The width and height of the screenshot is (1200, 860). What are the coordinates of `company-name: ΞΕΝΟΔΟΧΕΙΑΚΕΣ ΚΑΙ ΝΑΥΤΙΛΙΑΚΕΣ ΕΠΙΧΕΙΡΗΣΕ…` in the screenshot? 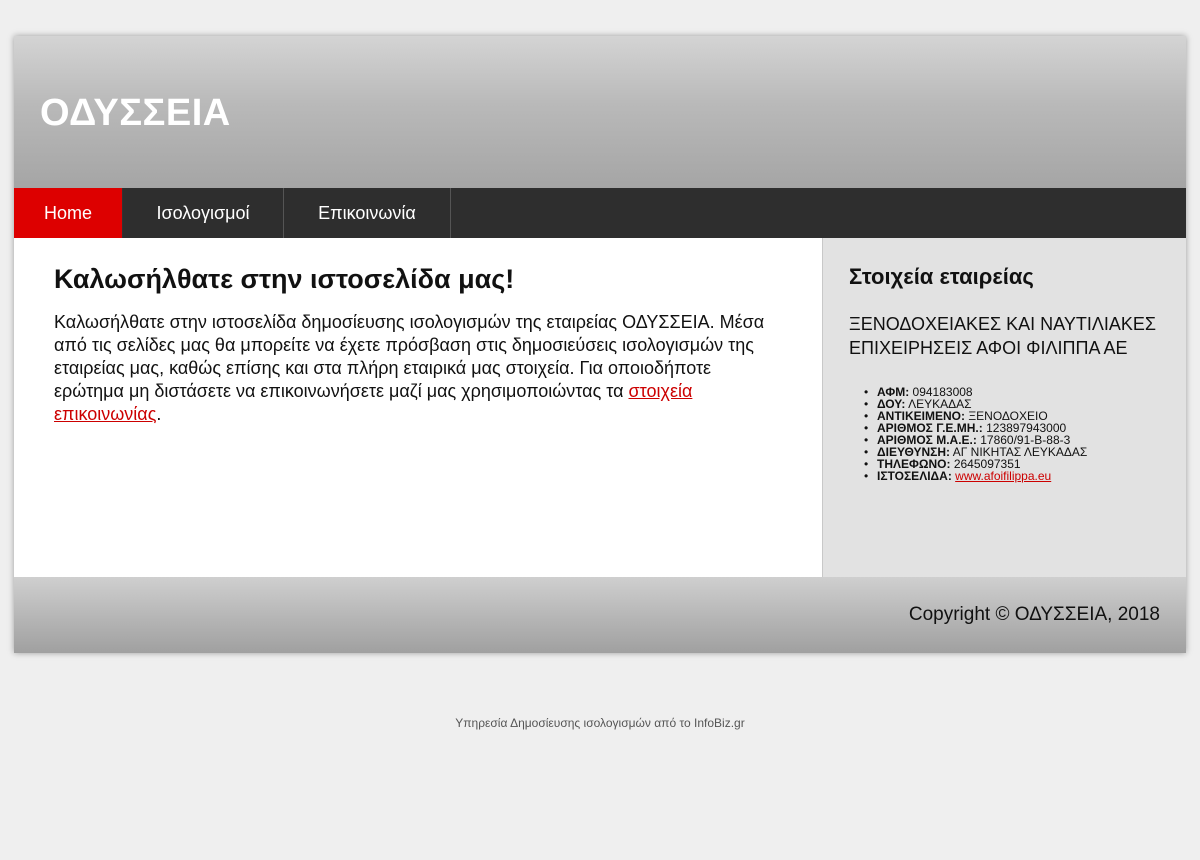 It's located at (1002, 336).